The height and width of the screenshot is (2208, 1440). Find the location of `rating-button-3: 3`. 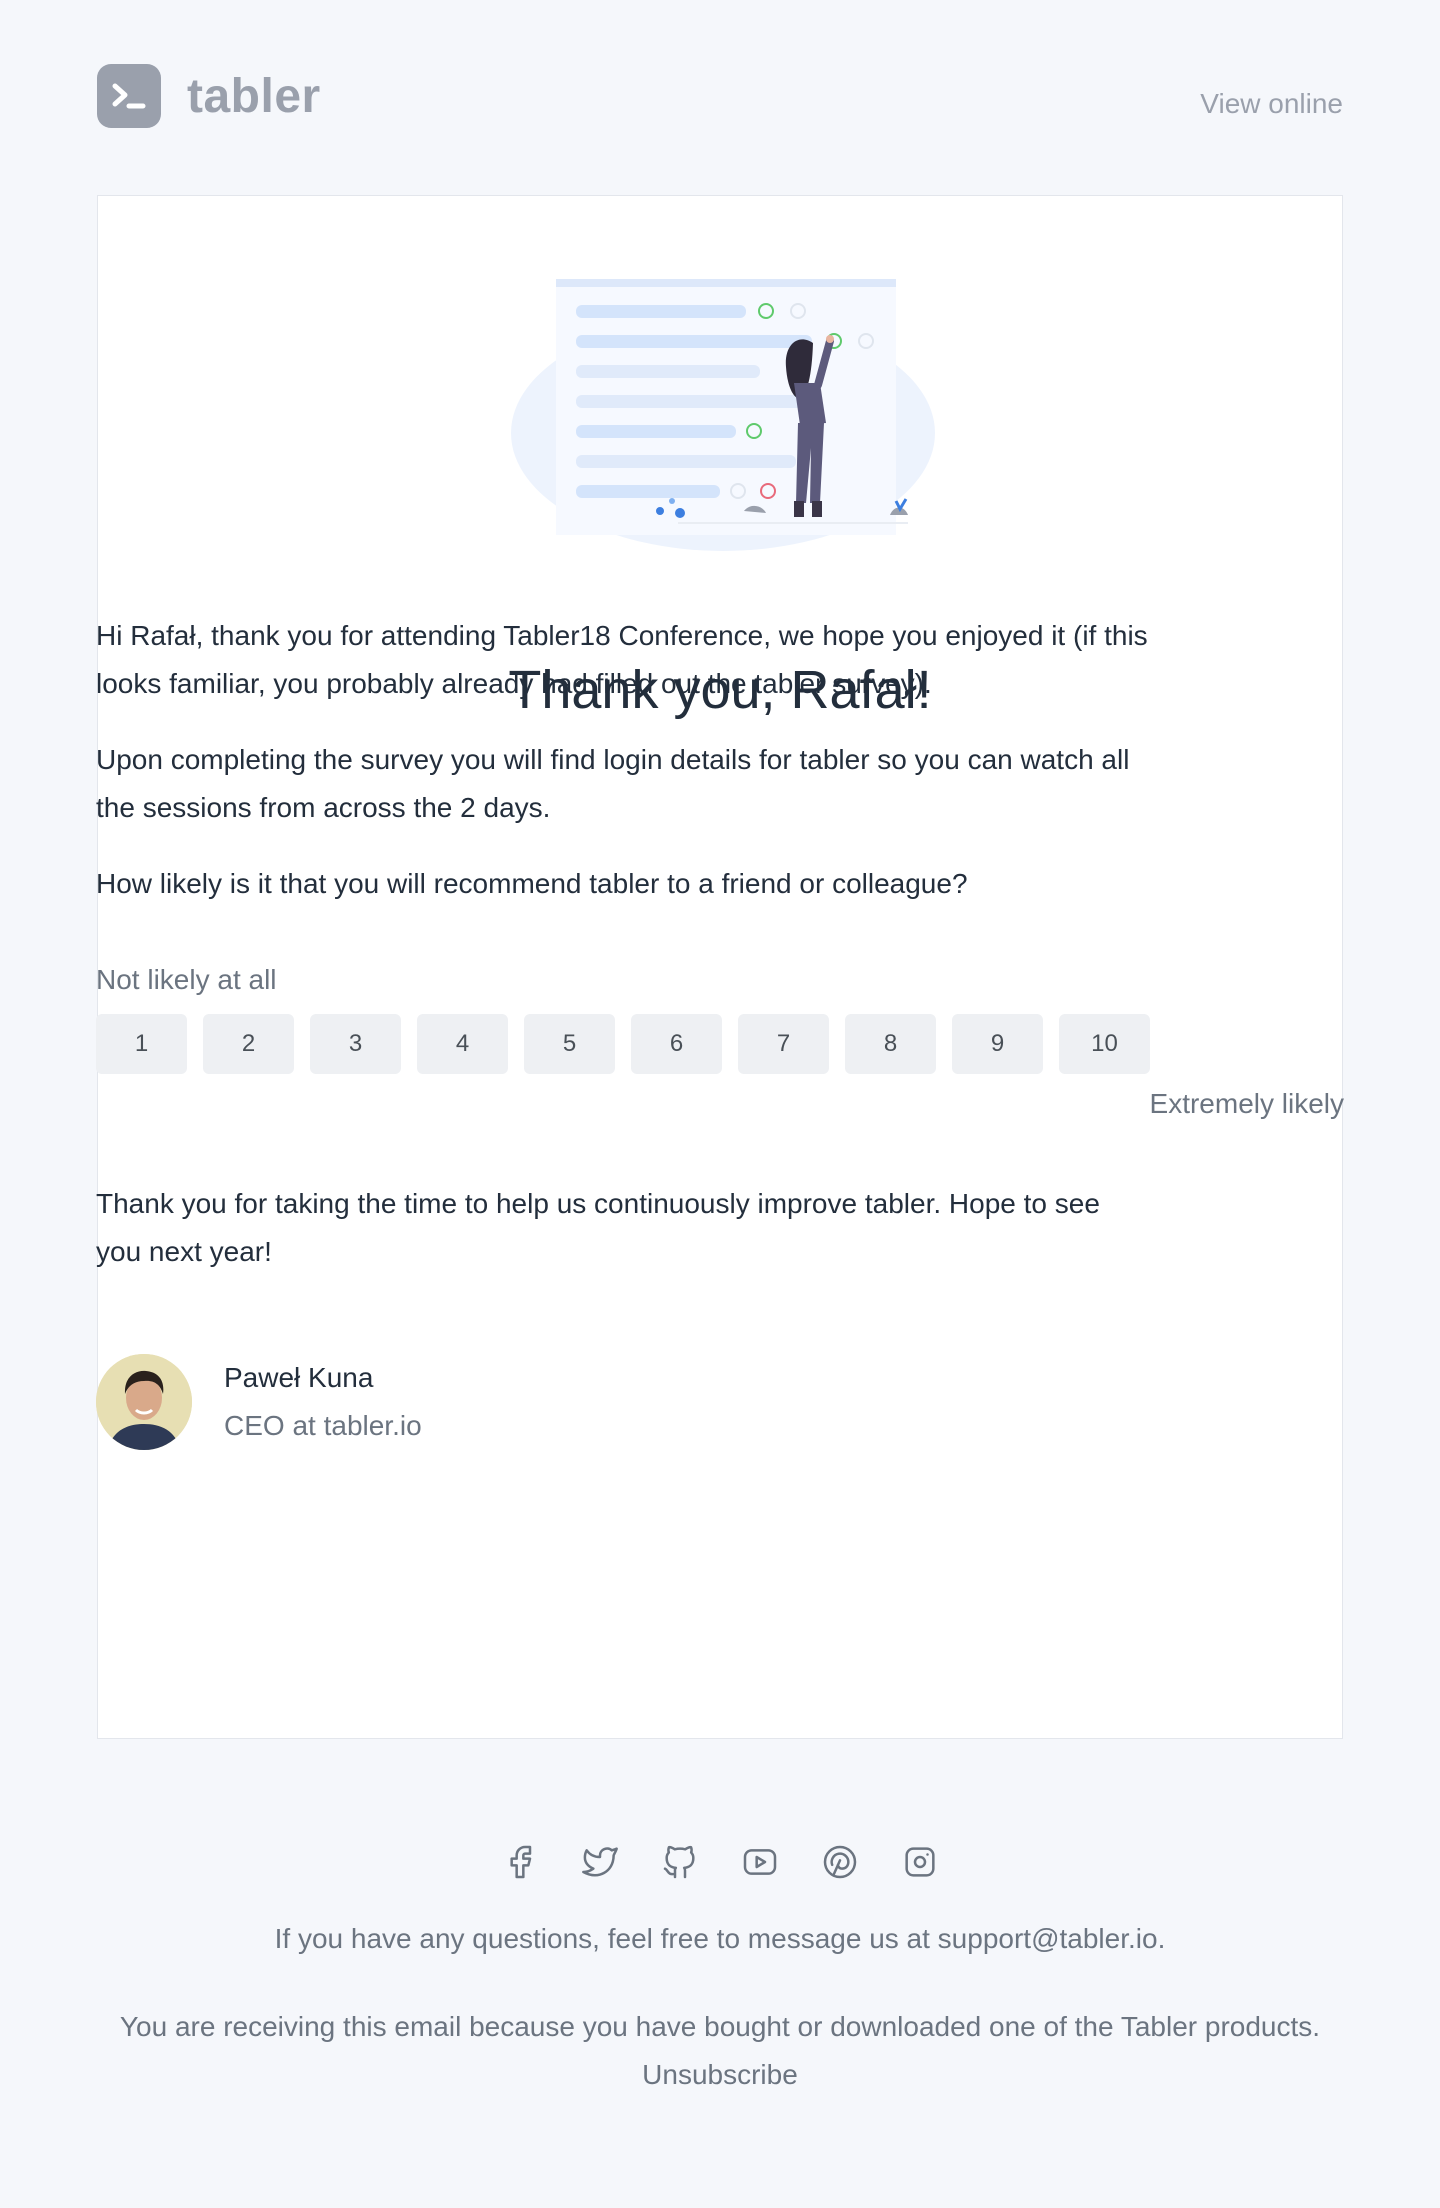

rating-button-3: 3 is located at coordinates (355, 1044).